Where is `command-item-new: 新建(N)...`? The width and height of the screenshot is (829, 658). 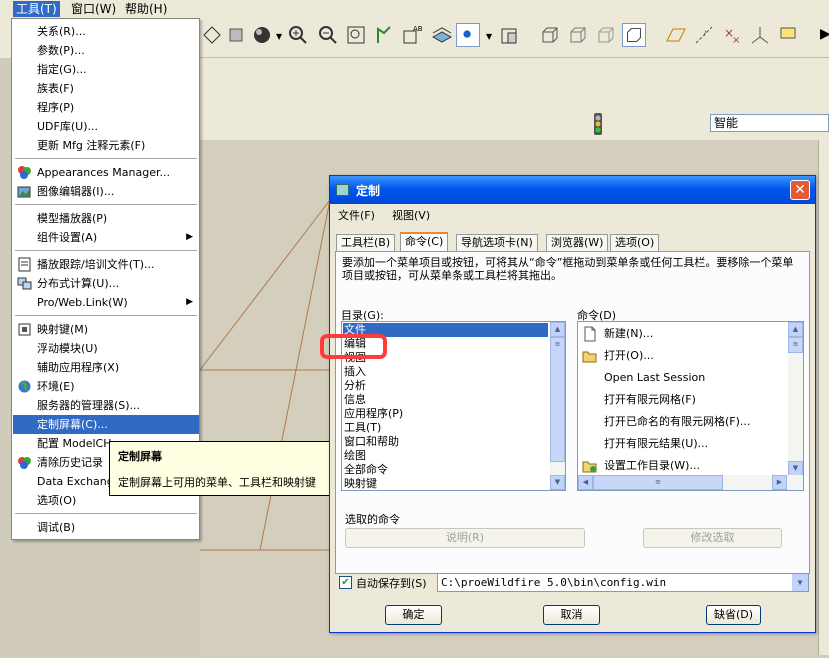 command-item-new: 新建(N)... is located at coordinates (680, 334).